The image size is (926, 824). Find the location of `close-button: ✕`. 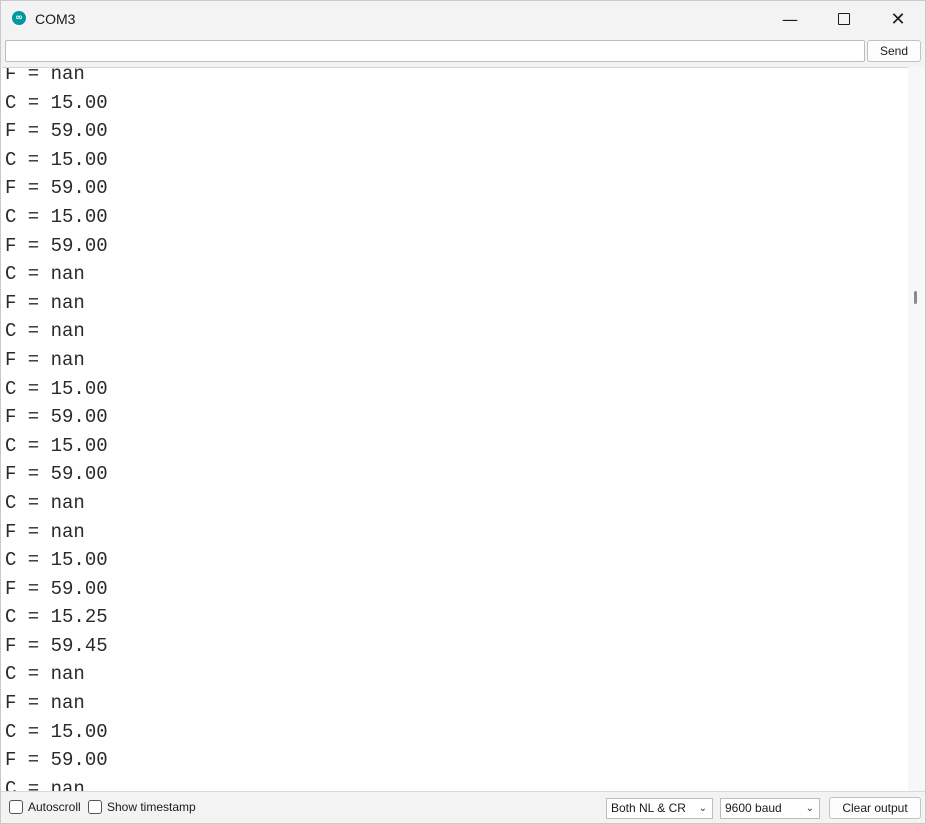

close-button: ✕ is located at coordinates (898, 19).